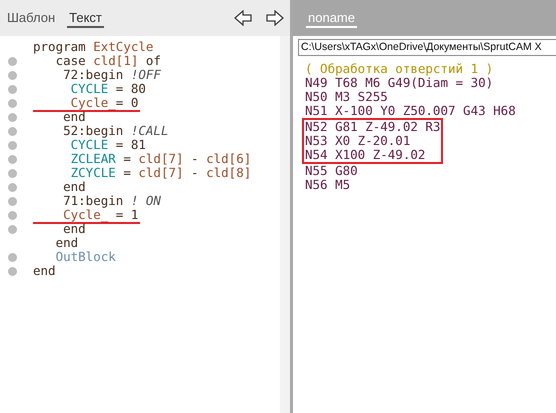 This screenshot has width=556, height=413. Describe the element at coordinates (399, 83) in the screenshot. I see `code-line: N49 T68 M6 G49(Diam = 30)` at that location.